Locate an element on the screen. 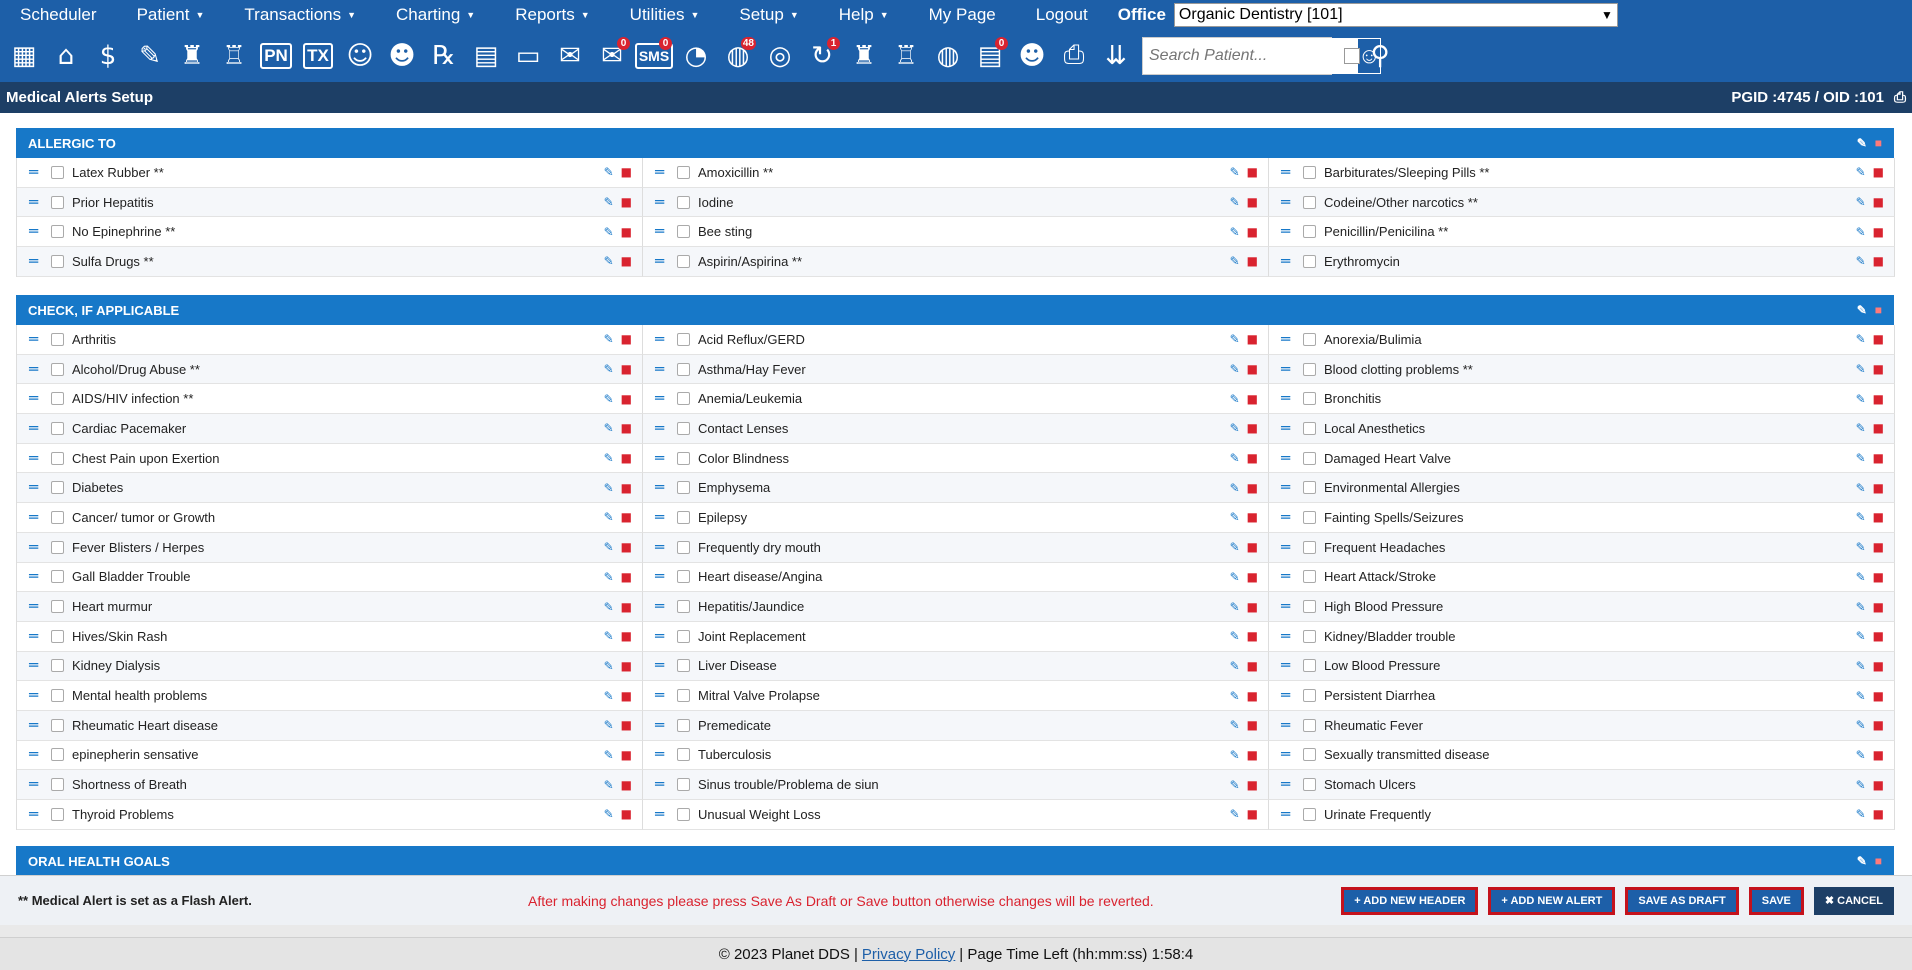 The image size is (1912, 970). tooth-2-icon: ♖ is located at coordinates (906, 56).